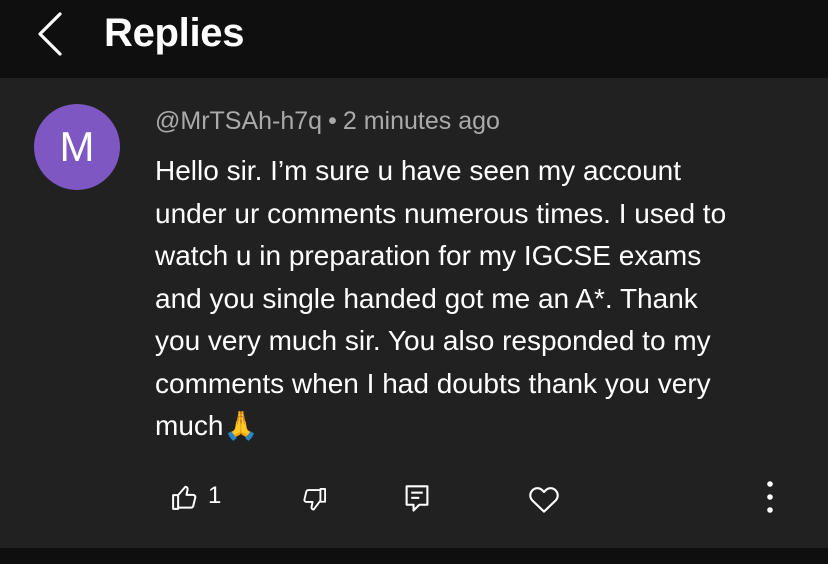  I want to click on avatar-letter: M, so click(77, 146).